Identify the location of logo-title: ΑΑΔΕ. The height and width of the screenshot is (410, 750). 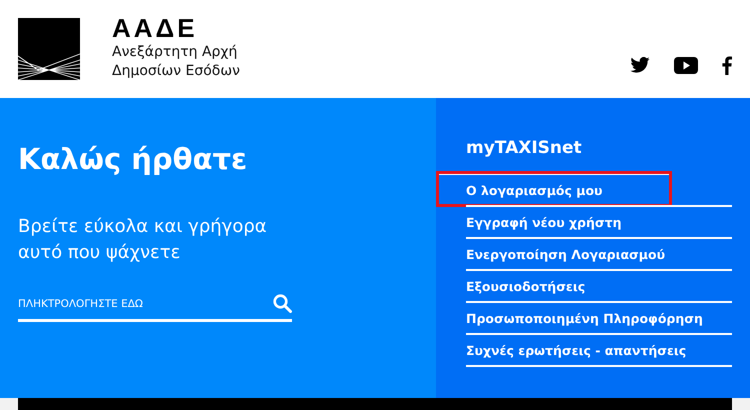
(155, 28).